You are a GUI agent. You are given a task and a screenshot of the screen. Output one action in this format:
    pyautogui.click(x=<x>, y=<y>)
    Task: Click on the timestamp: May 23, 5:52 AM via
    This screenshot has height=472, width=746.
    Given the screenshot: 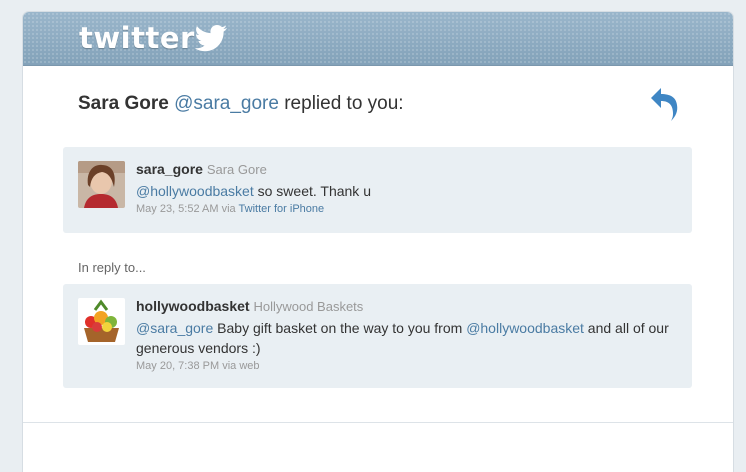 What is the action you would take?
    pyautogui.click(x=187, y=209)
    